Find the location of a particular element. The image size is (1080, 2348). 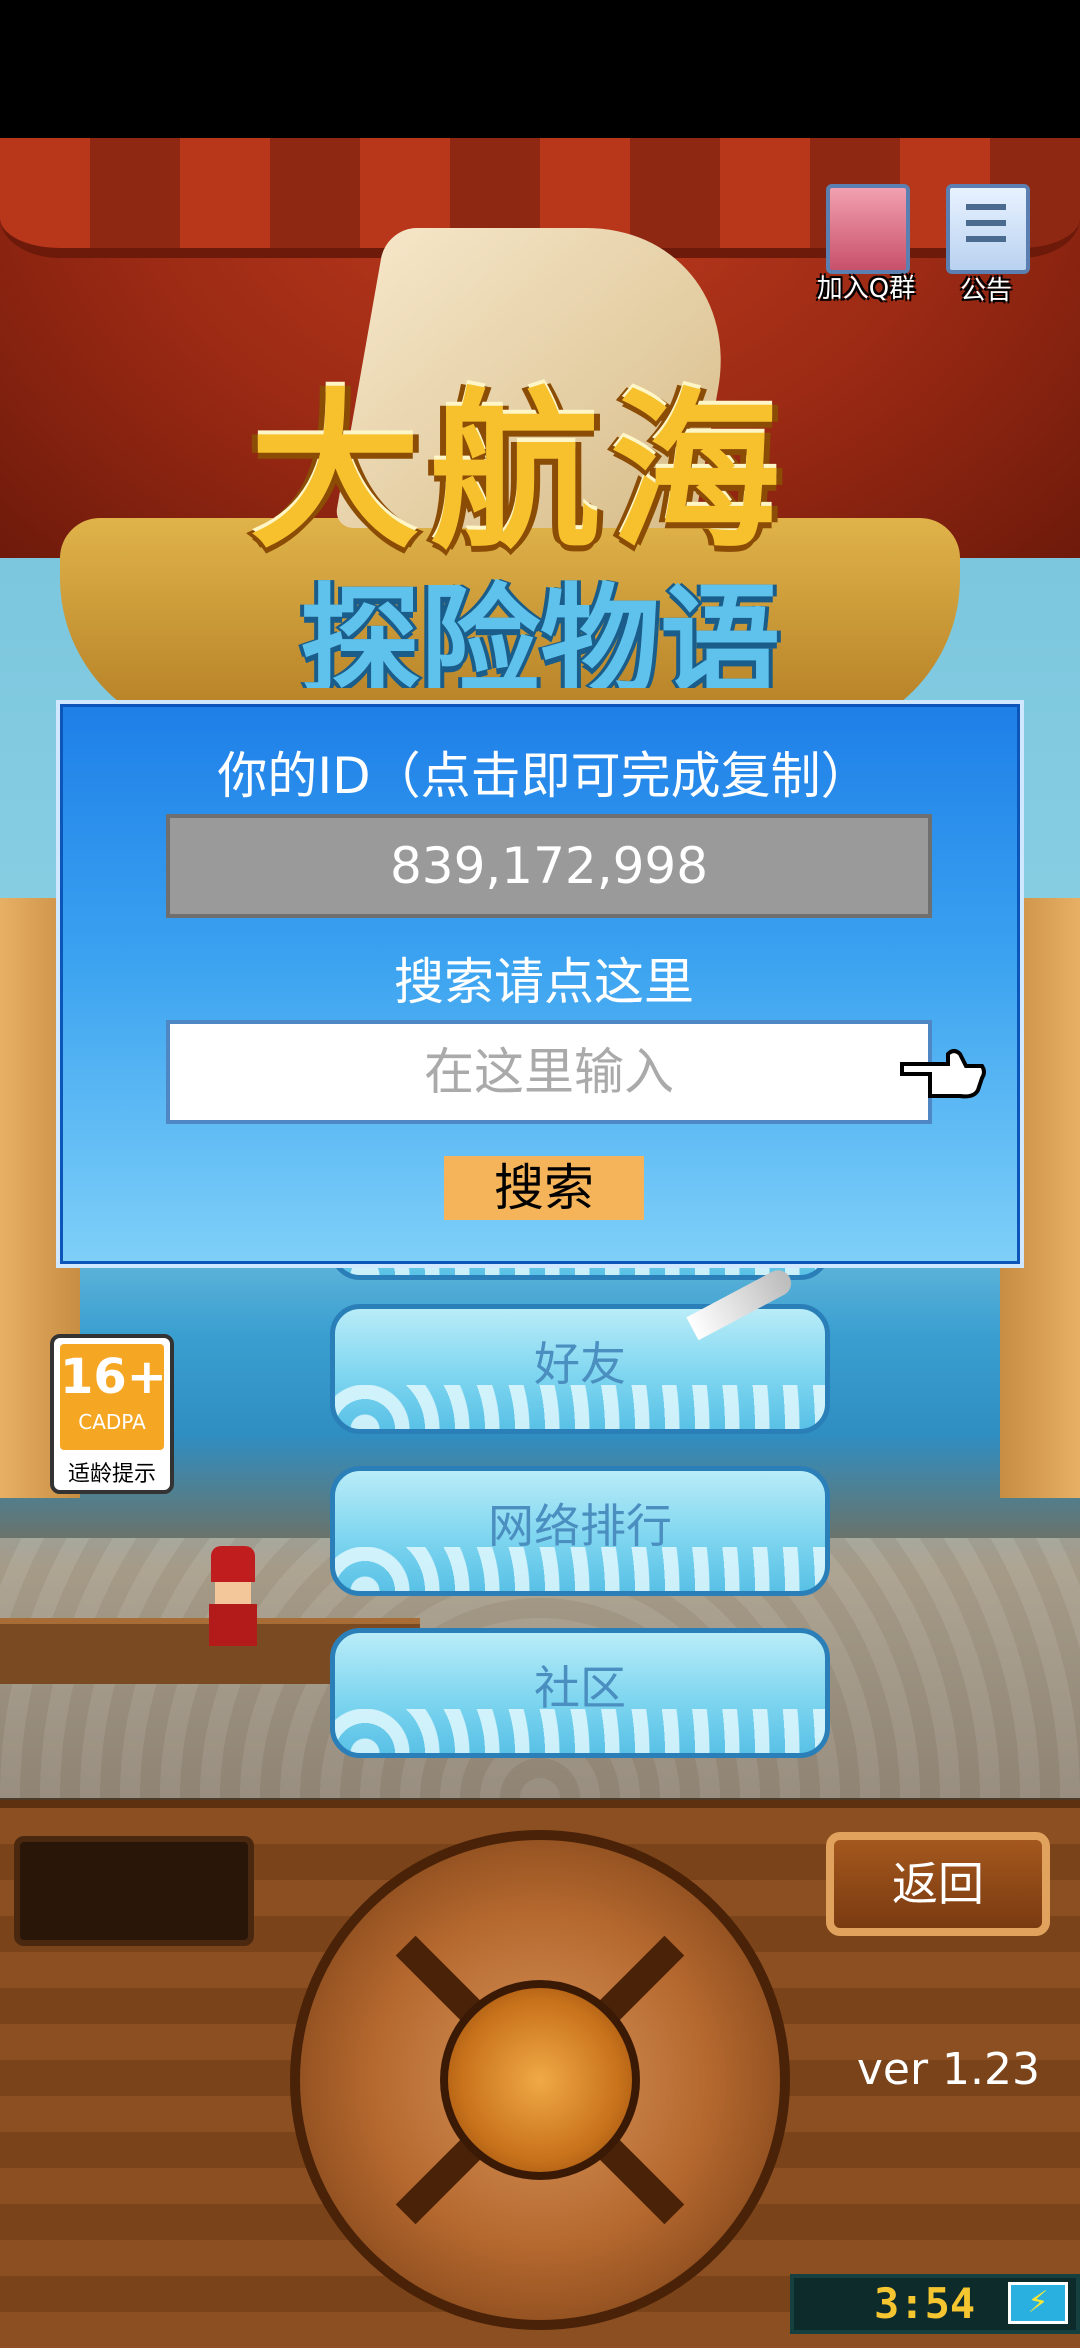

back-button: 返回 is located at coordinates (938, 1884).